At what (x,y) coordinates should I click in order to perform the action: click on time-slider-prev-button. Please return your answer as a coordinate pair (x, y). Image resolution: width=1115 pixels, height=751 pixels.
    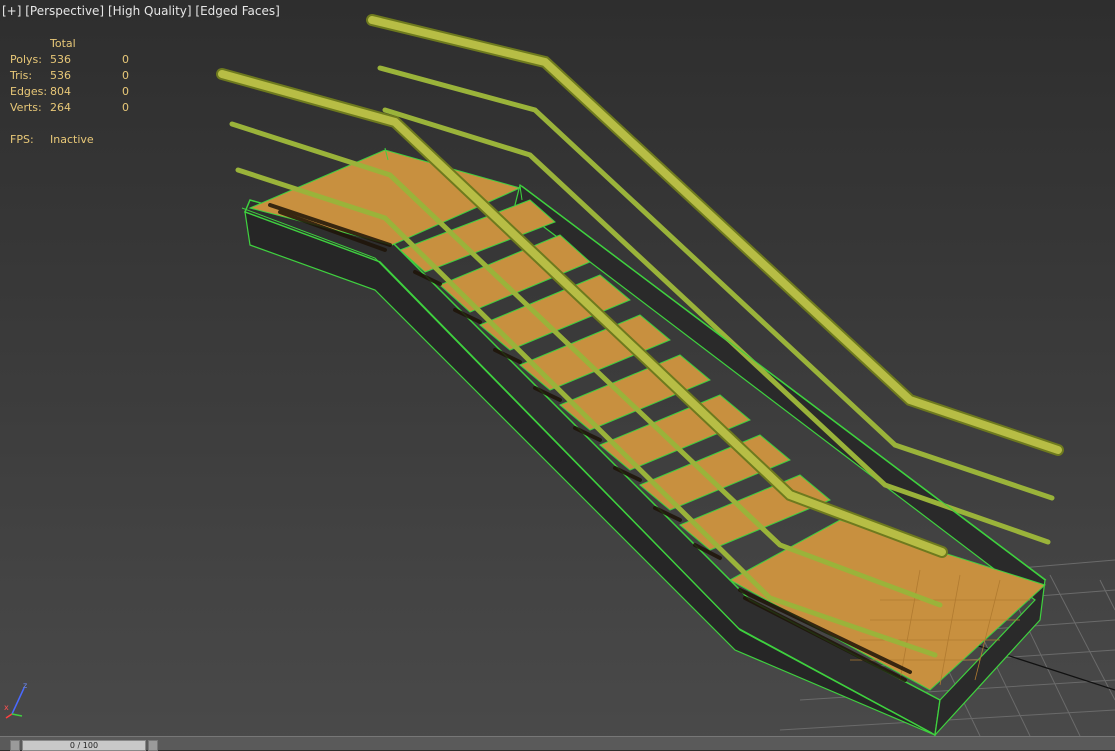
    Looking at the image, I should click on (15, 745).